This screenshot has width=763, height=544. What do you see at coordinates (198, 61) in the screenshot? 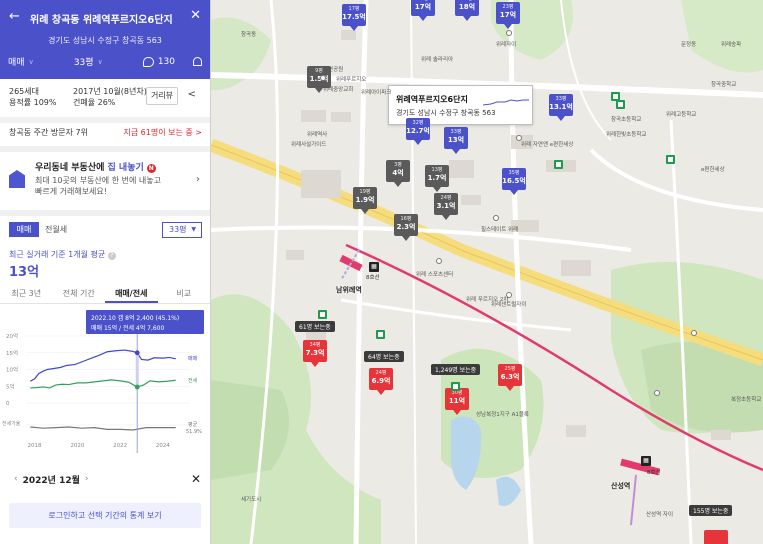
I see `bell-icon` at bounding box center [198, 61].